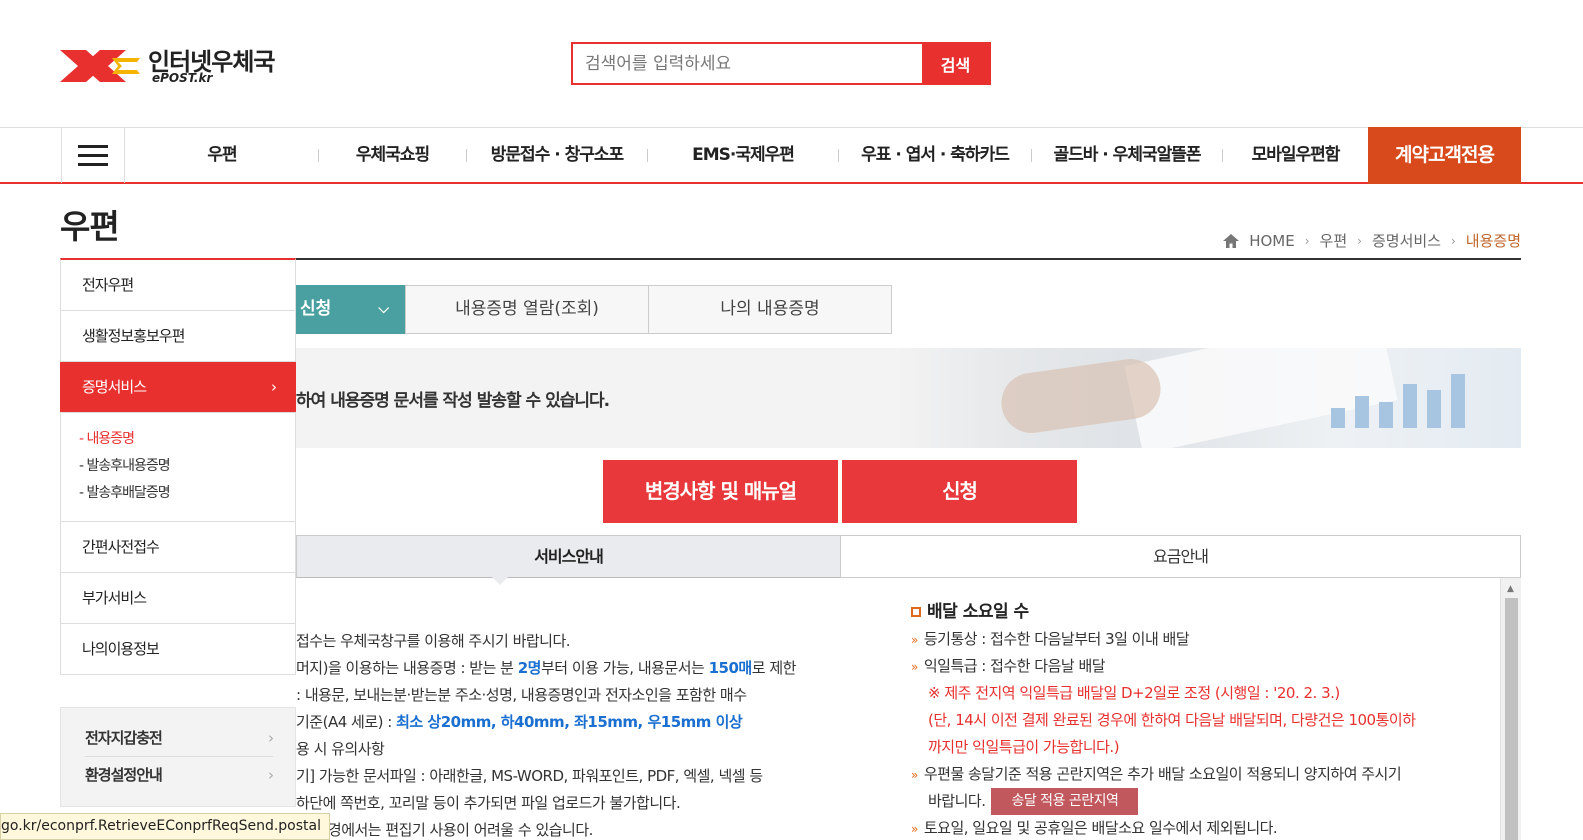  What do you see at coordinates (182, 78) in the screenshot?
I see `logo-subtitle: ePOST.kr` at bounding box center [182, 78].